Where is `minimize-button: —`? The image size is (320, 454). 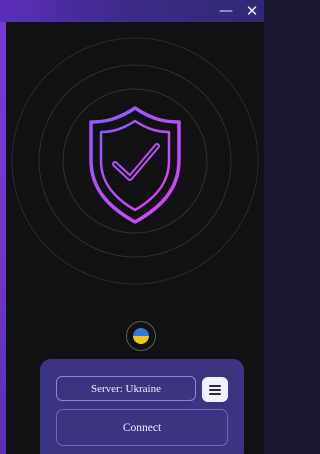
minimize-button: — is located at coordinates (226, 11).